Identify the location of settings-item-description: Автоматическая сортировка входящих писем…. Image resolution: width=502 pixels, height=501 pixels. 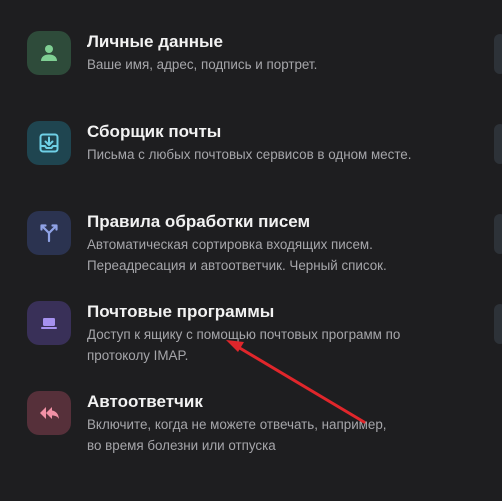
(267, 255).